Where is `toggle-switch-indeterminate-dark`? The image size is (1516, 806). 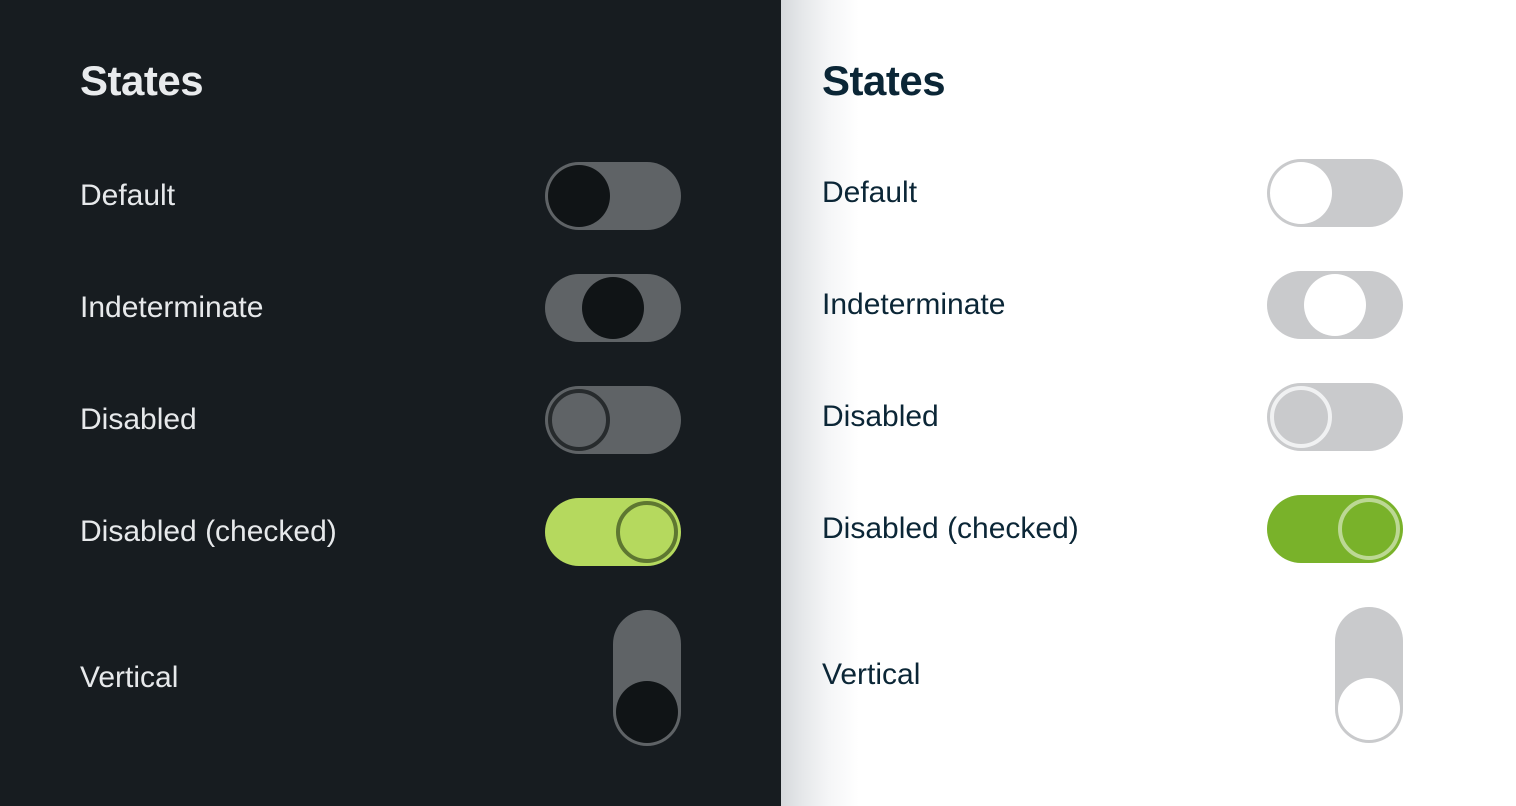
toggle-switch-indeterminate-dark is located at coordinates (613, 308).